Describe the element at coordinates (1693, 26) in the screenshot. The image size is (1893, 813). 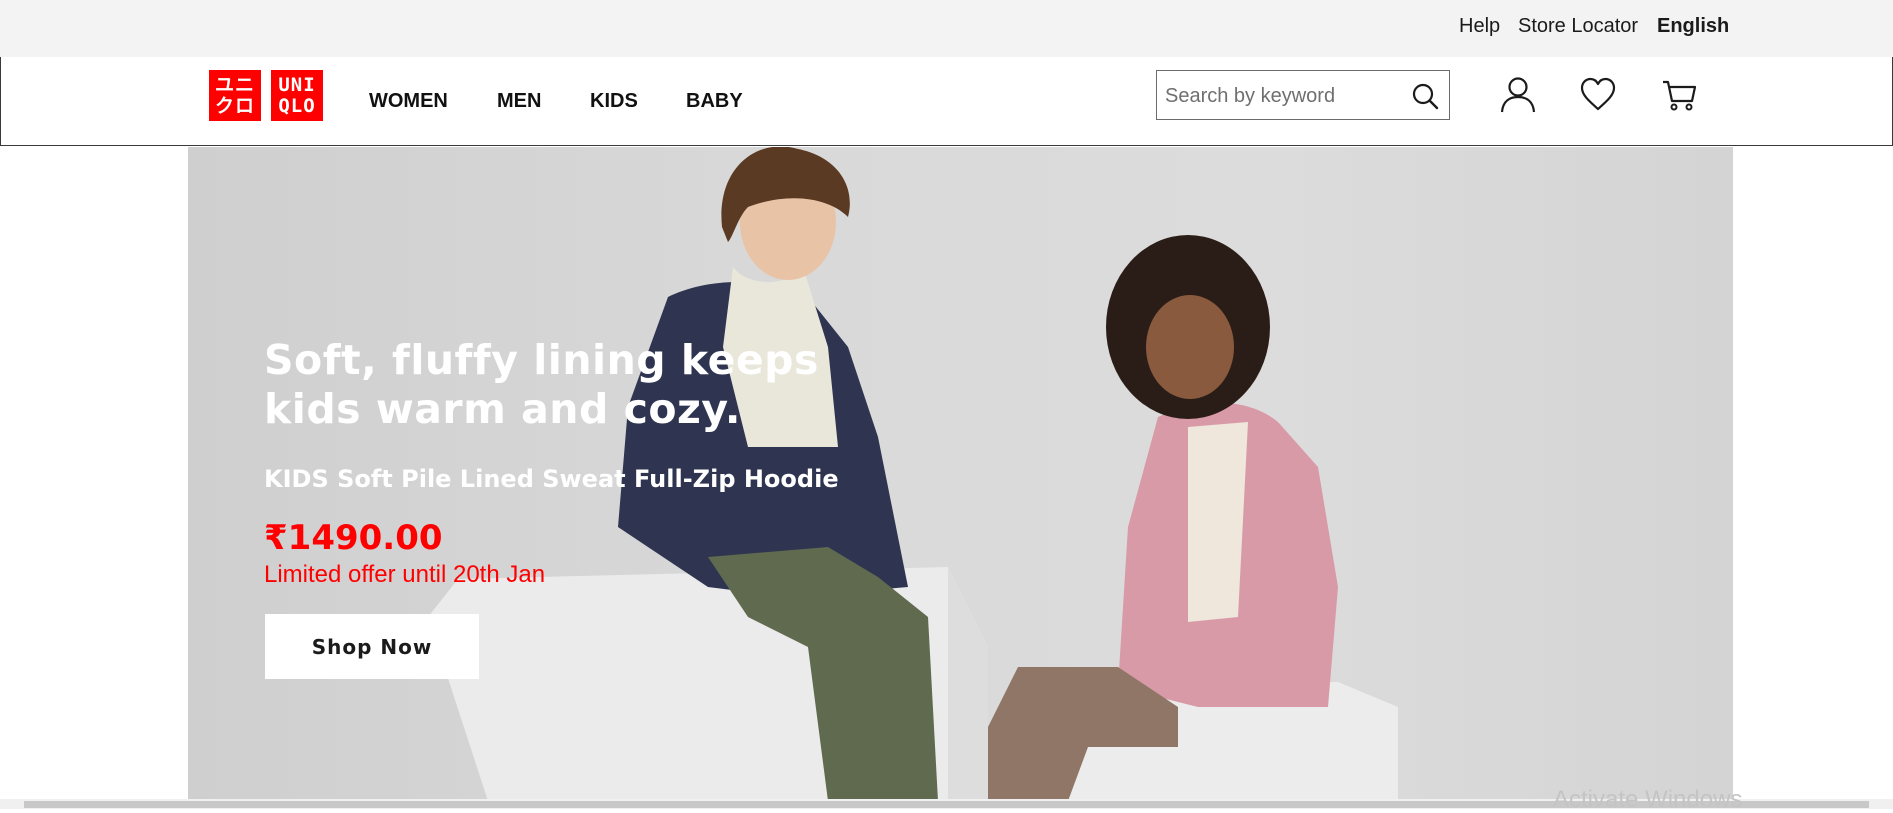
I see `language-selector: English` at that location.